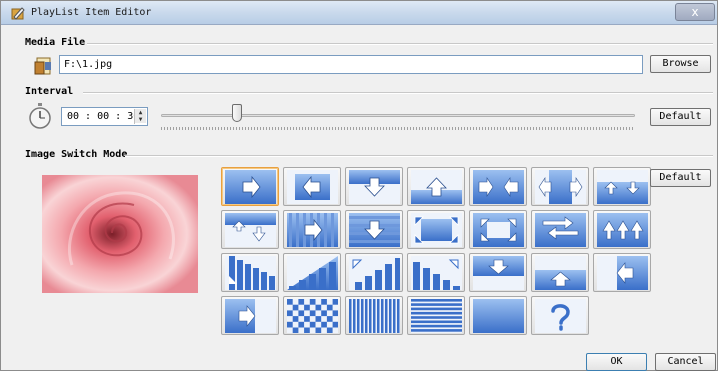 This screenshot has height=371, width=718. What do you see at coordinates (49, 91) in the screenshot?
I see `interval-label: Interval` at bounding box center [49, 91].